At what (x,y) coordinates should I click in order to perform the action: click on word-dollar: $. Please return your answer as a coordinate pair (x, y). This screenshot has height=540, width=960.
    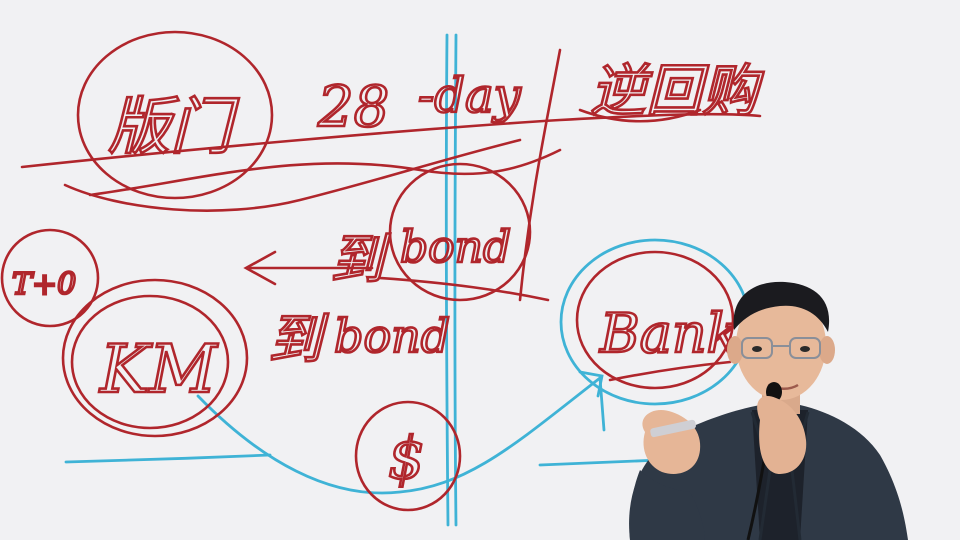
    Looking at the image, I should click on (406, 458).